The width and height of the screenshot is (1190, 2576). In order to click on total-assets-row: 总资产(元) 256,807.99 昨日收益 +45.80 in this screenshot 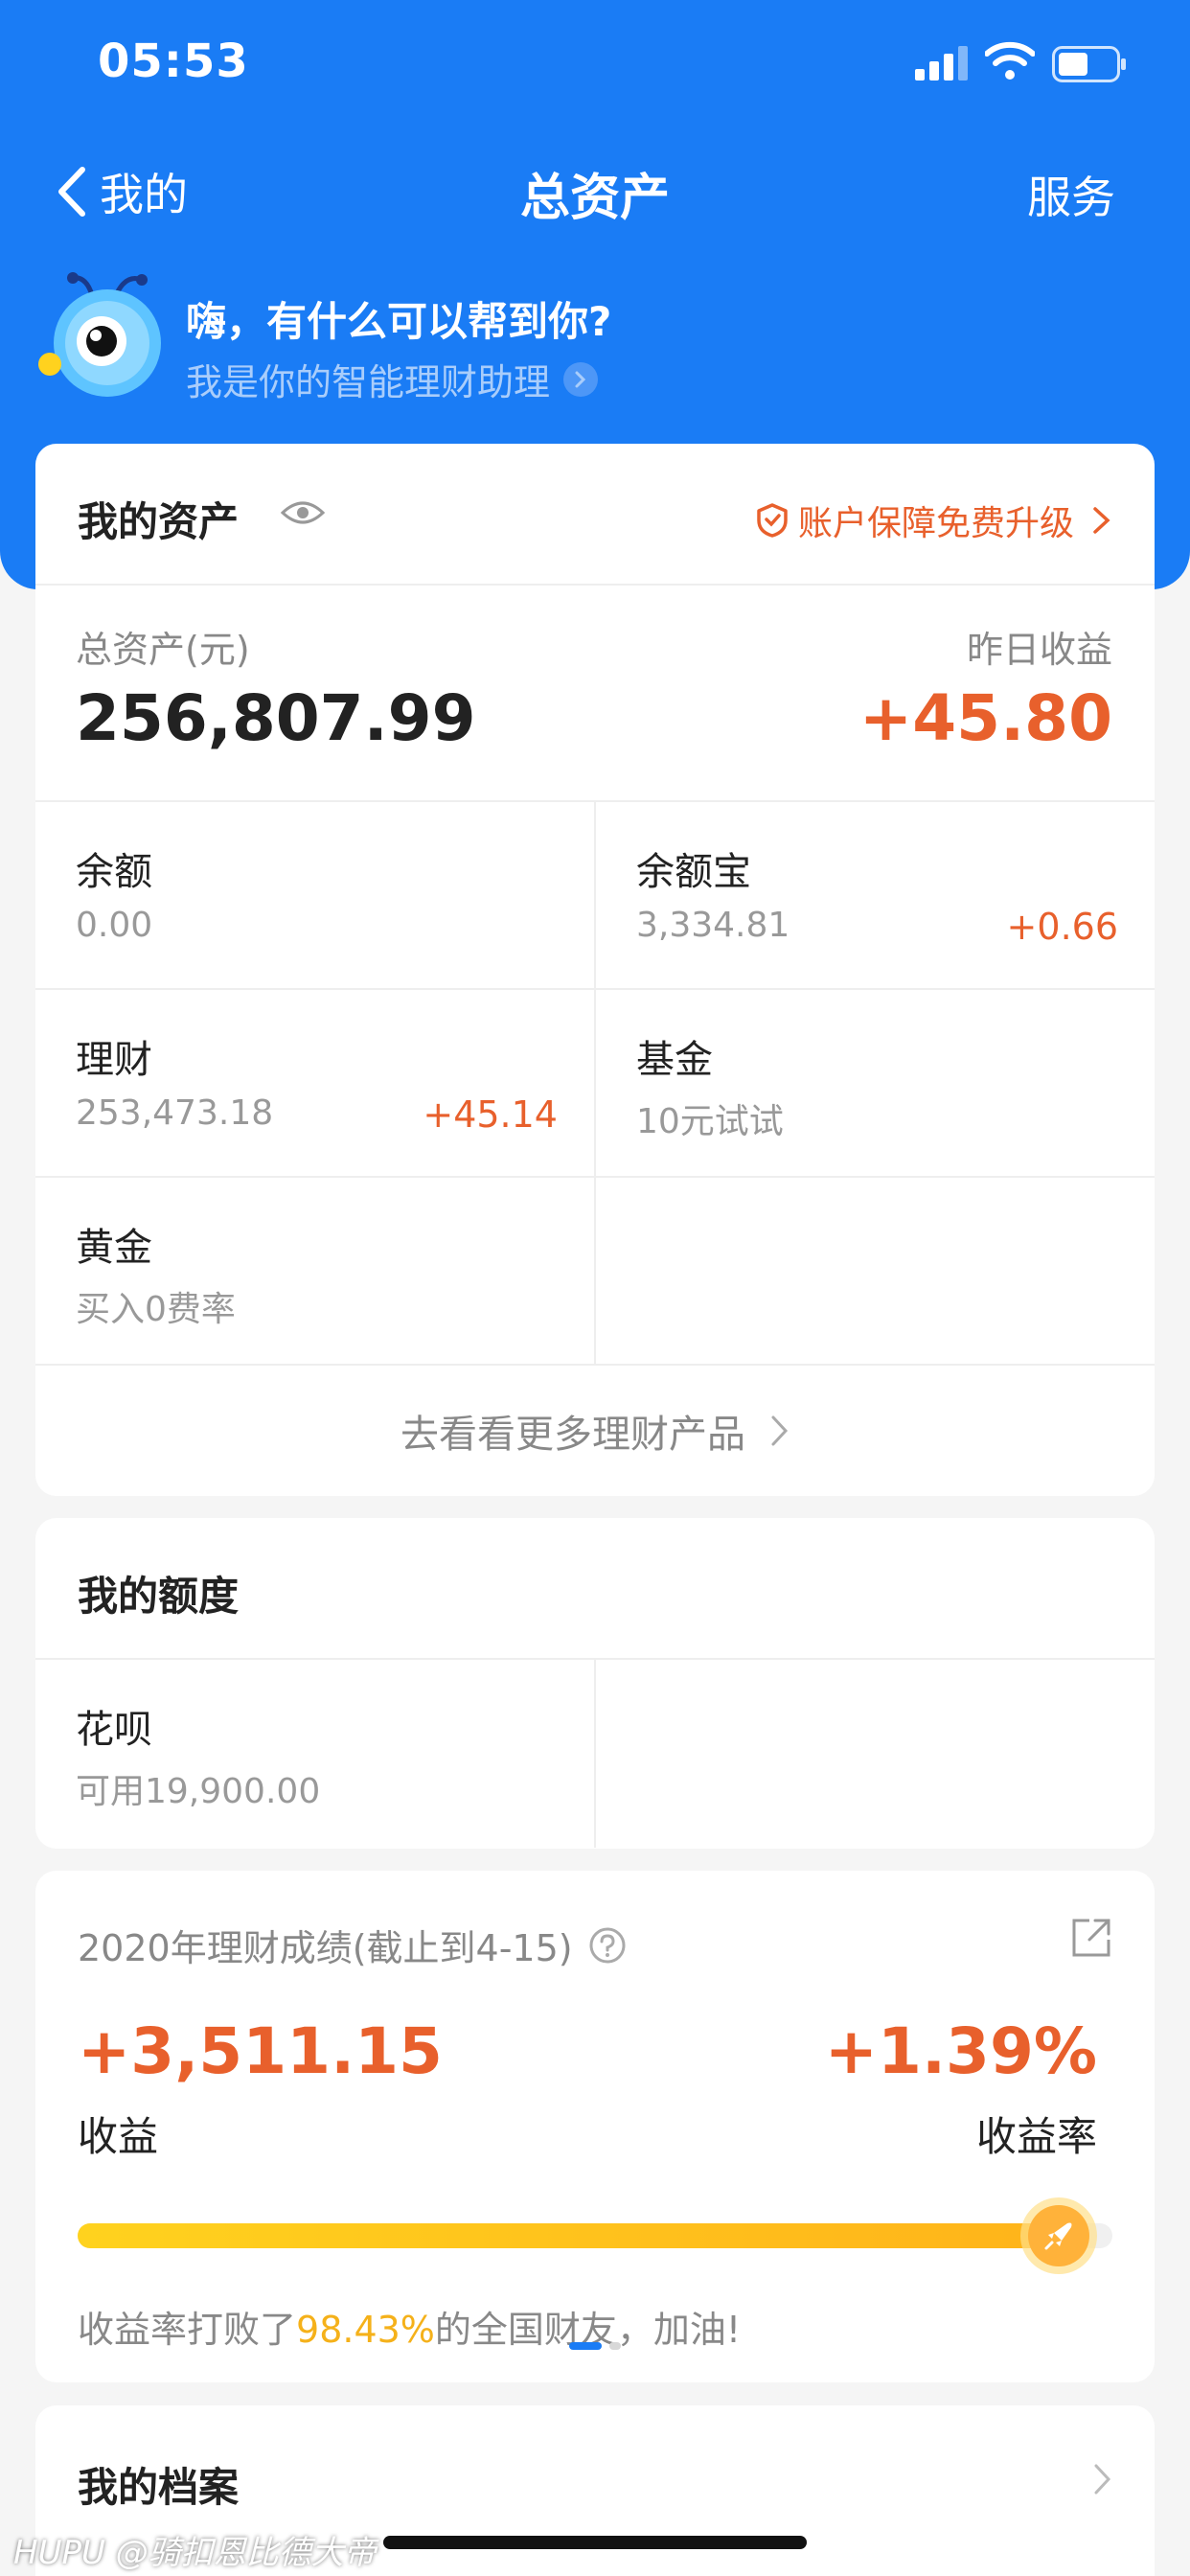, I will do `click(595, 694)`.